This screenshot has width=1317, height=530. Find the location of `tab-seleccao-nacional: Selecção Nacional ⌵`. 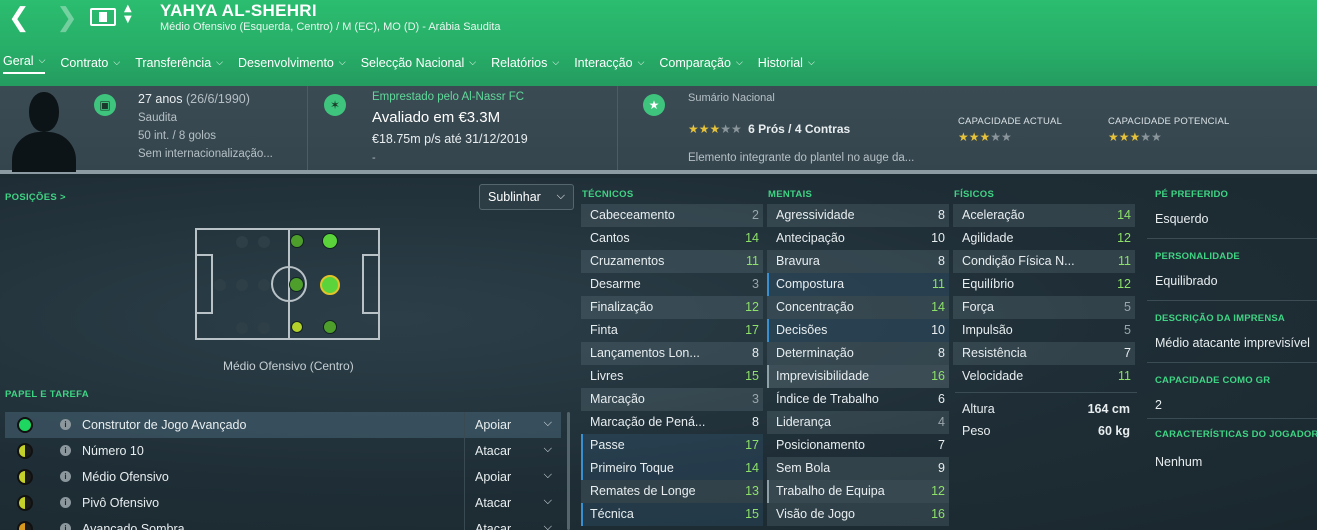

tab-seleccao-nacional: Selecção Nacional ⌵ is located at coordinates (418, 63).